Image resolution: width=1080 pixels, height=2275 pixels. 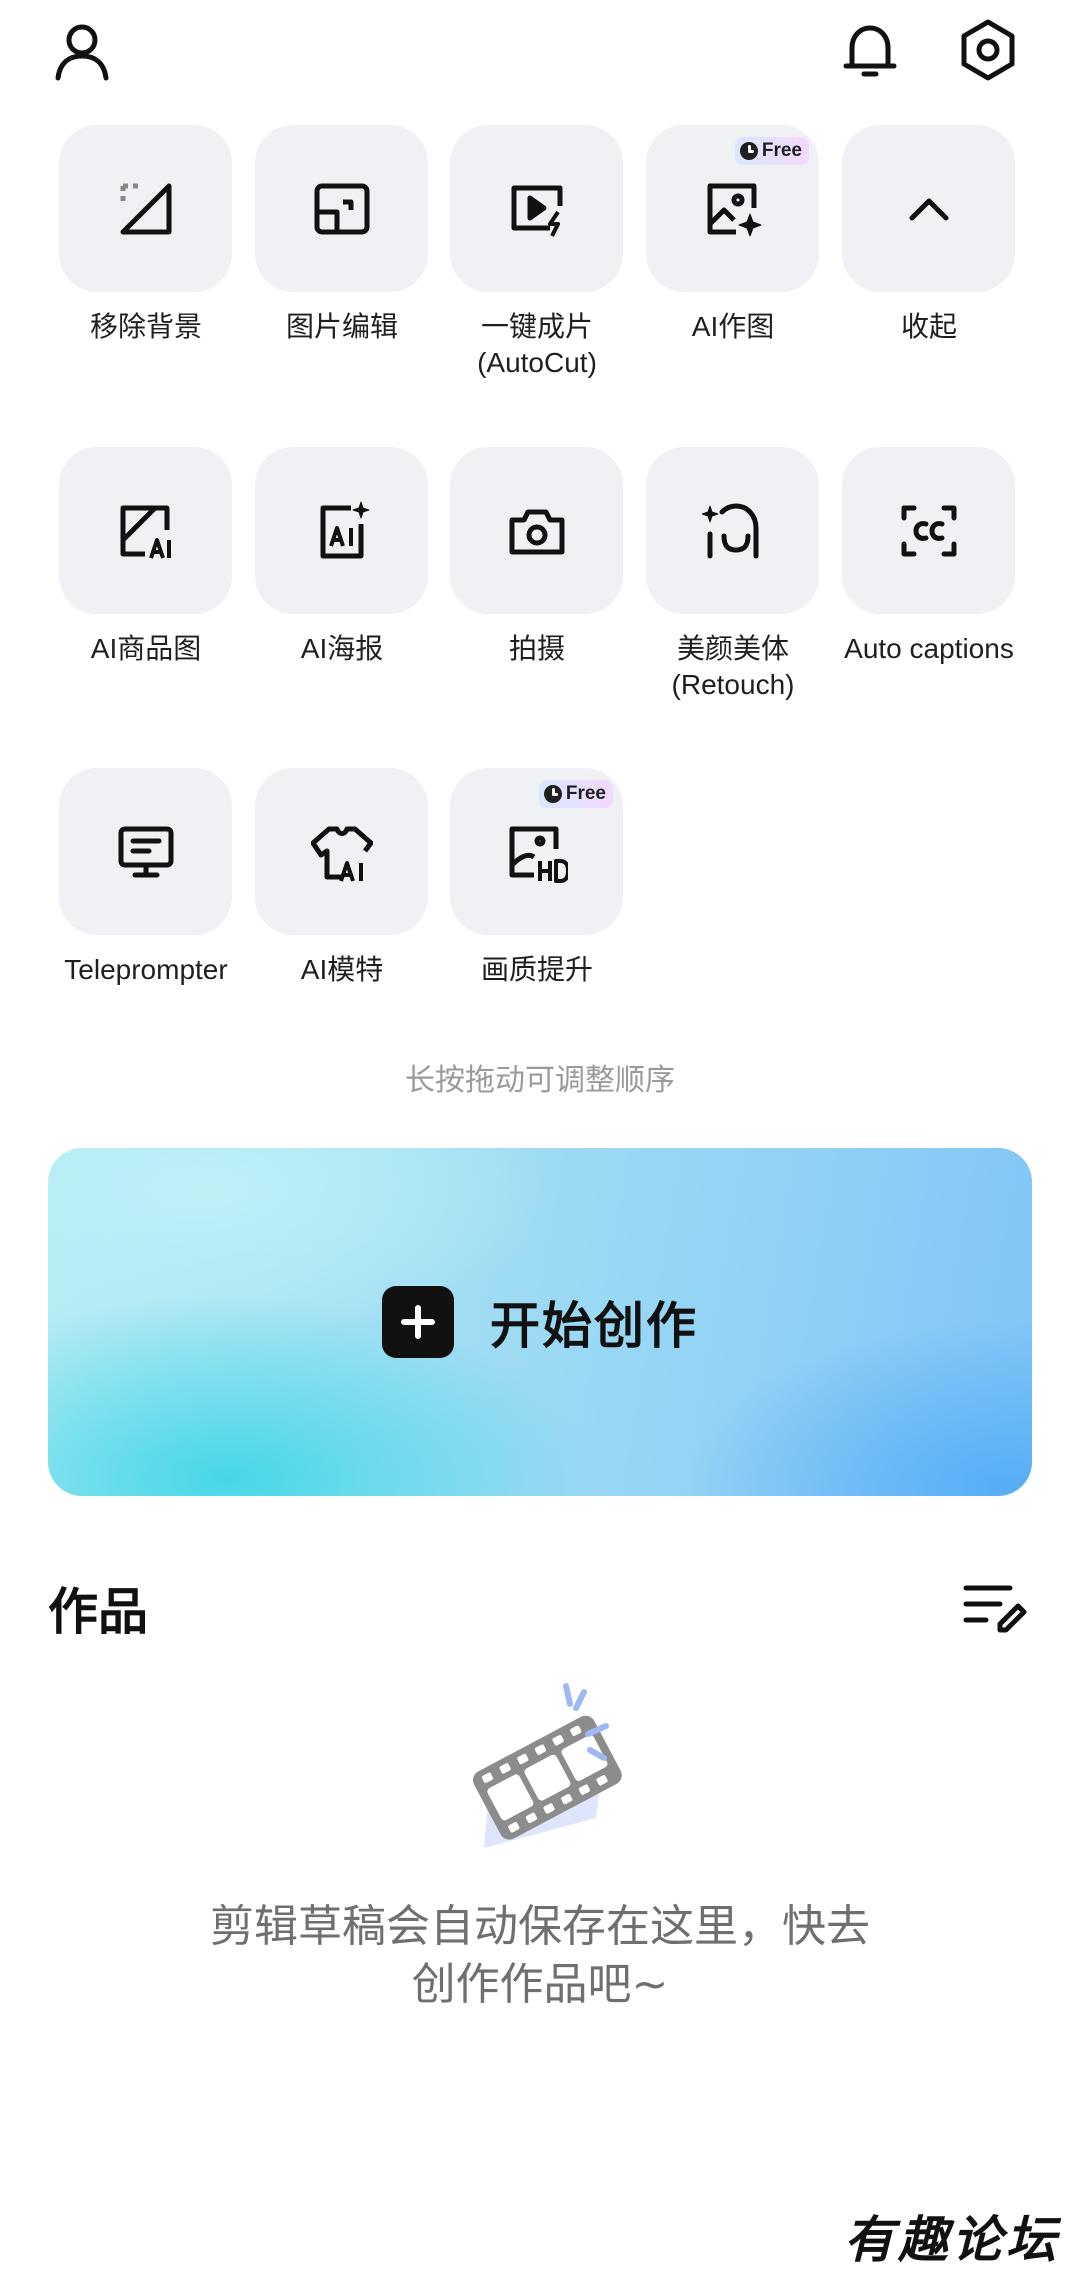 I want to click on empty-drafts-message: 剪辑草稿会自动保存在这里，快去 创作作品吧~, so click(x=540, y=1955).